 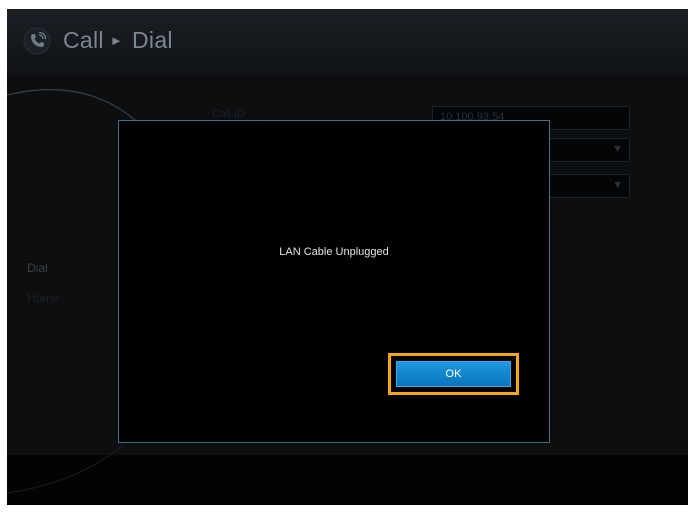 I want to click on phone-call-icon, so click(x=37, y=41).